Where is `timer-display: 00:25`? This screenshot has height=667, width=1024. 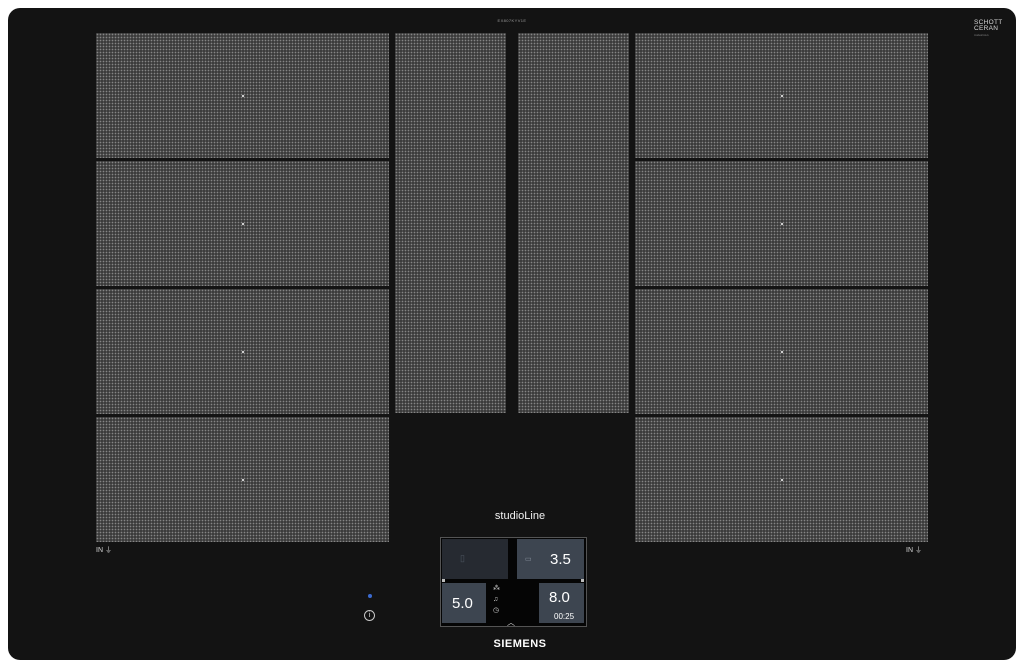 timer-display: 00:25 is located at coordinates (564, 616).